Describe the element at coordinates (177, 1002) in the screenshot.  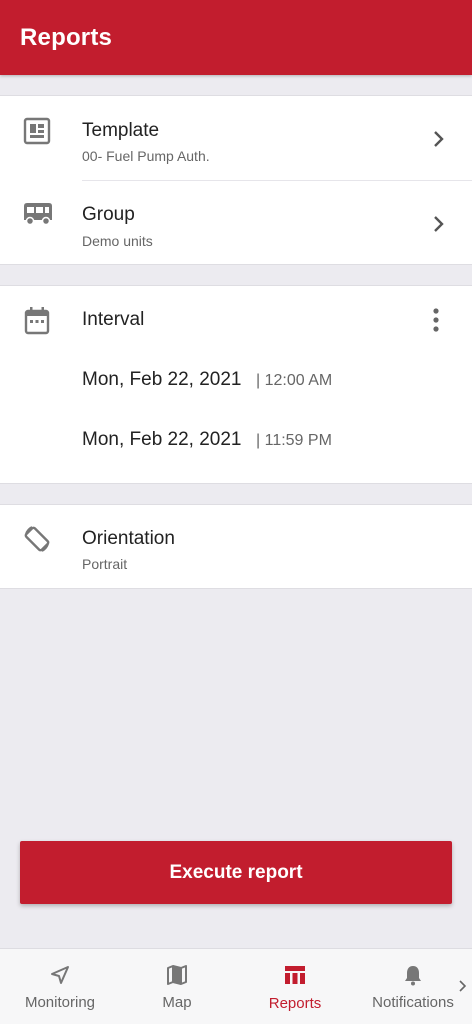
I see `nav-label-map: Map` at that location.